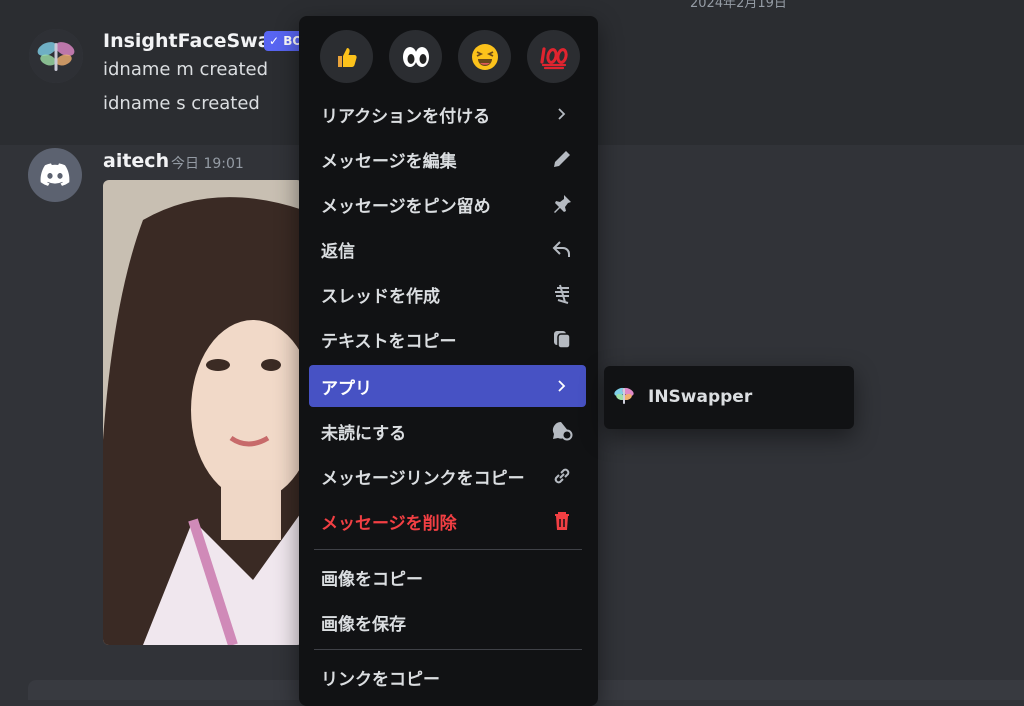  I want to click on submenu-item-inswapper: INSwapper, so click(729, 397).